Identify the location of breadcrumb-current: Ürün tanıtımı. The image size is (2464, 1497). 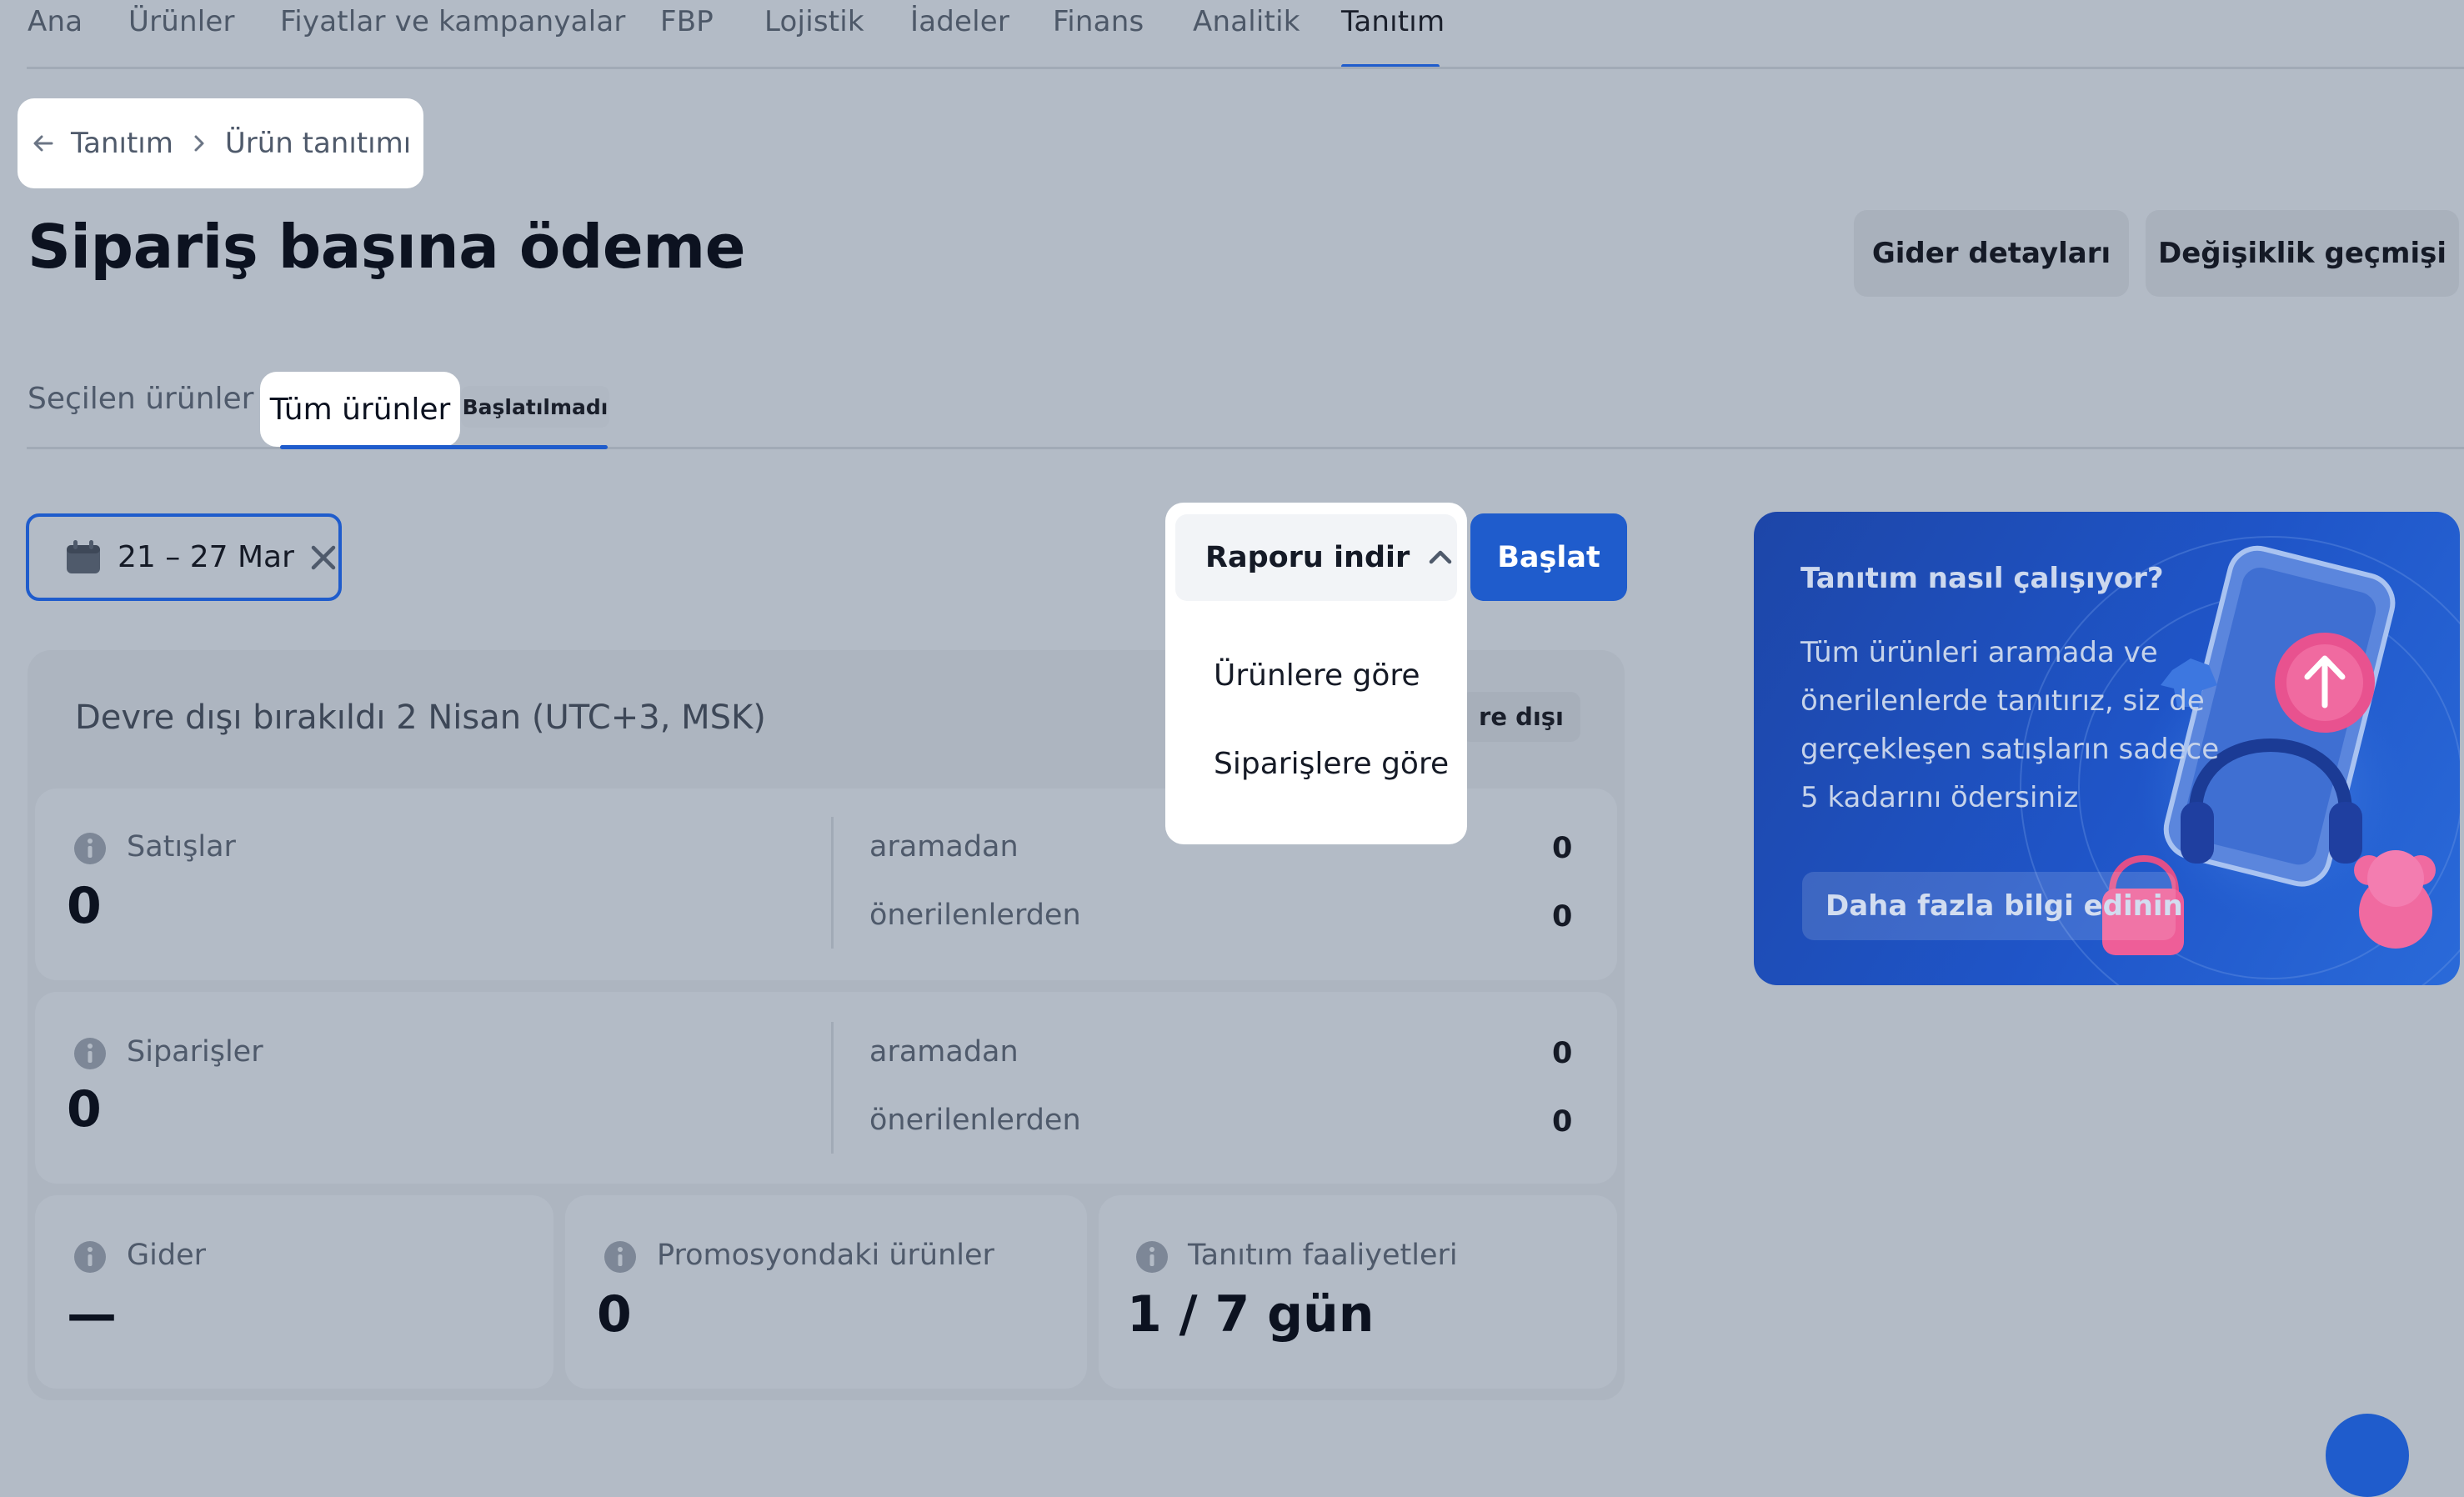
(318, 143).